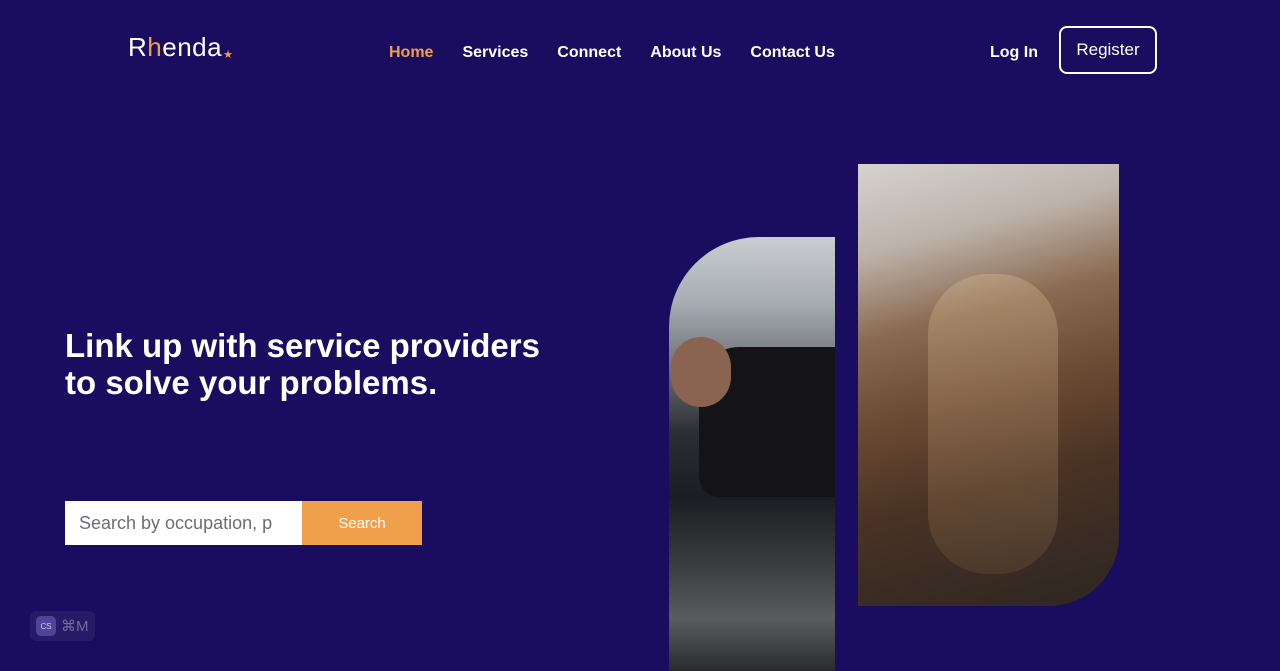 The height and width of the screenshot is (671, 1280). I want to click on logo-text-accent: h, so click(155, 47).